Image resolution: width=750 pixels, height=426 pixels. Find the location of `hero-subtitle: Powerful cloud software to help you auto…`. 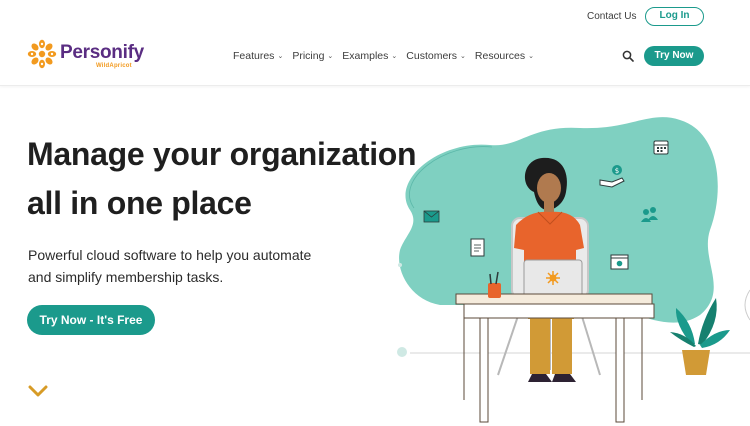

hero-subtitle: Powerful cloud software to help you auto… is located at coordinates (193, 266).